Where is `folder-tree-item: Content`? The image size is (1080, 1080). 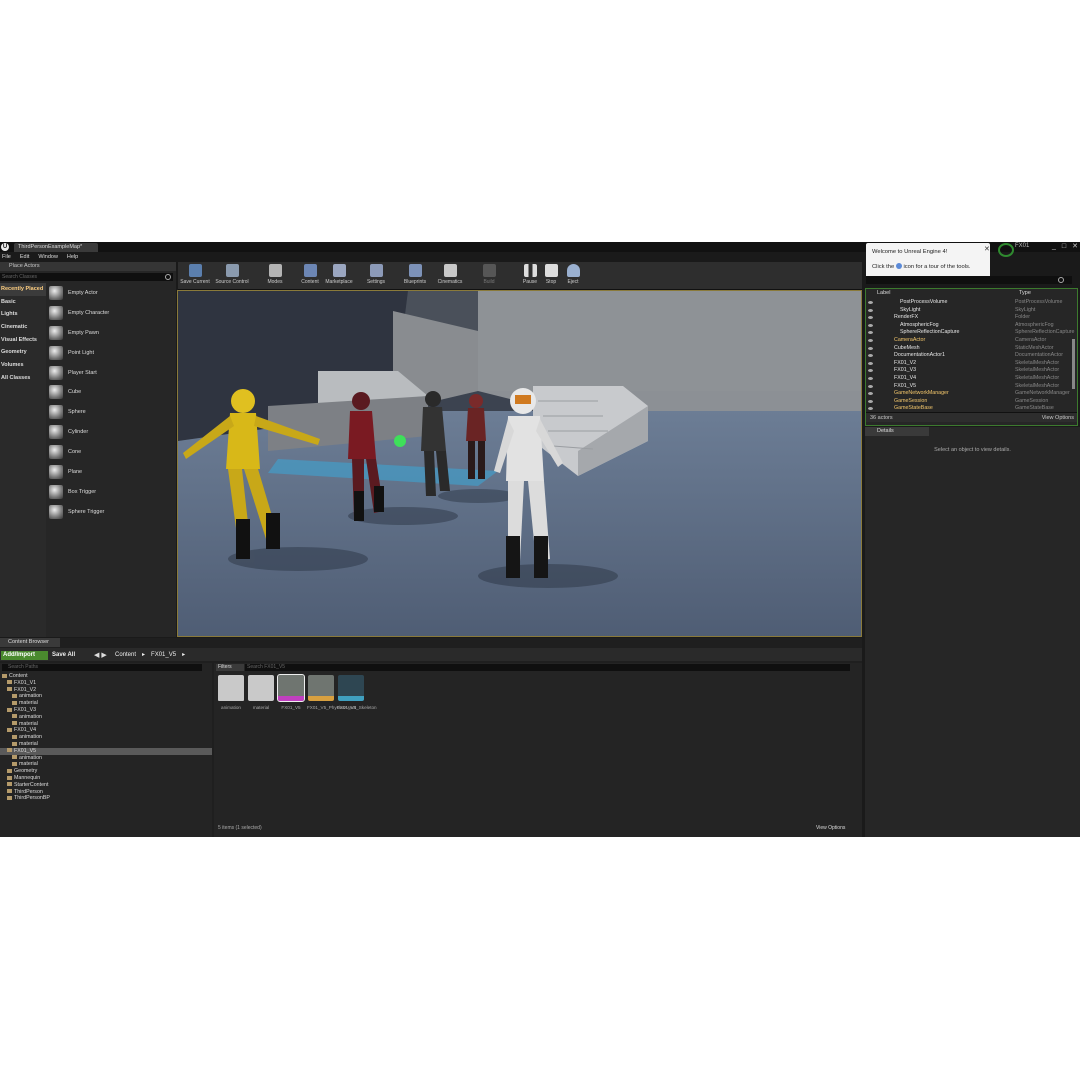
folder-tree-item: Content is located at coordinates (106, 676).